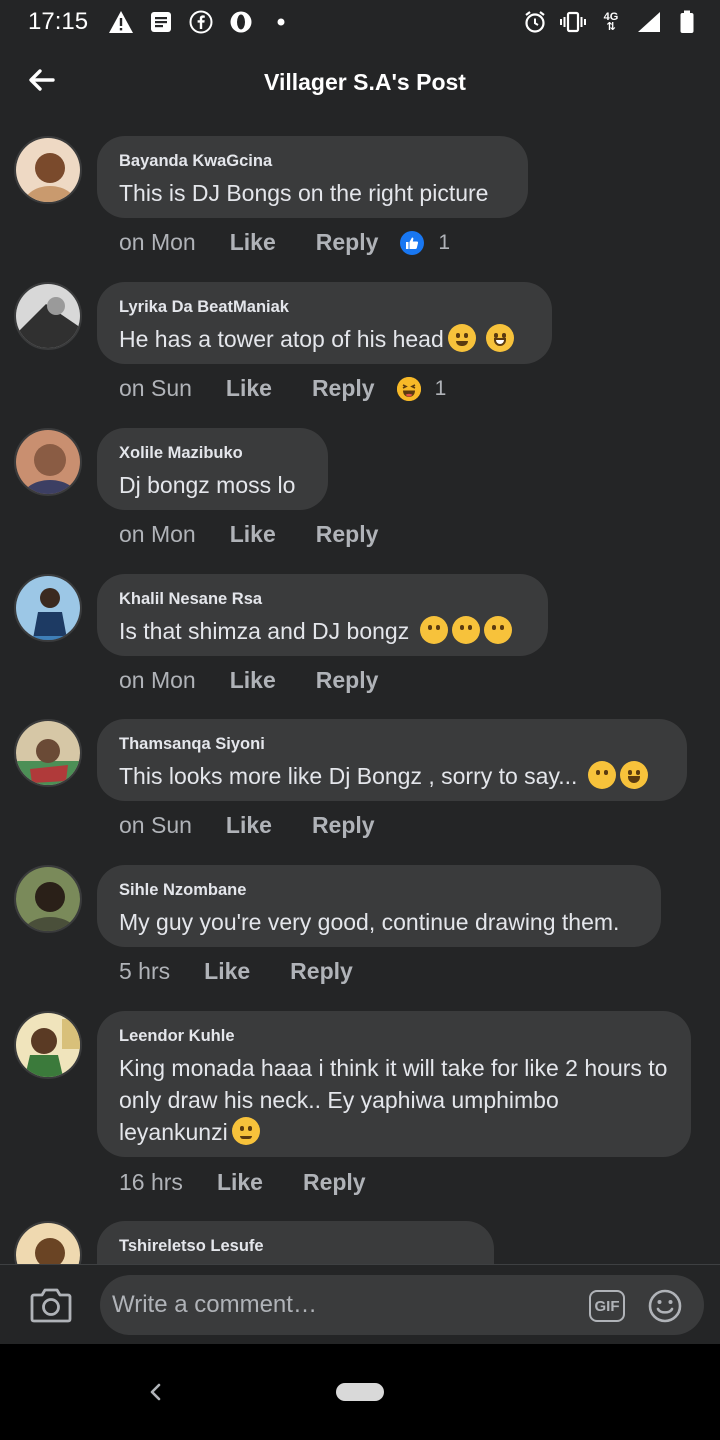 The width and height of the screenshot is (720, 1440). I want to click on status-notification-icons, so click(201, 22).